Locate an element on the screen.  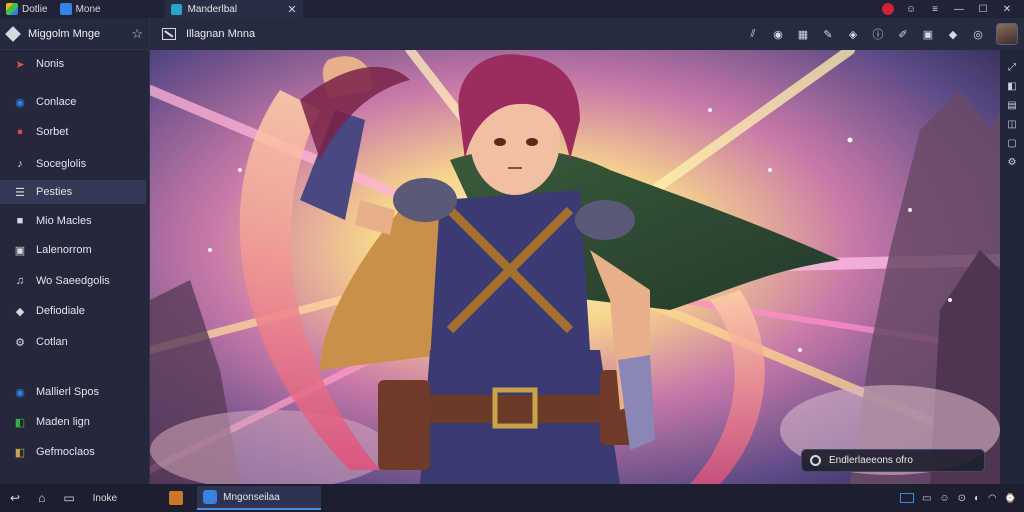
shield-icon: ◈ is located at coordinates (853, 34).